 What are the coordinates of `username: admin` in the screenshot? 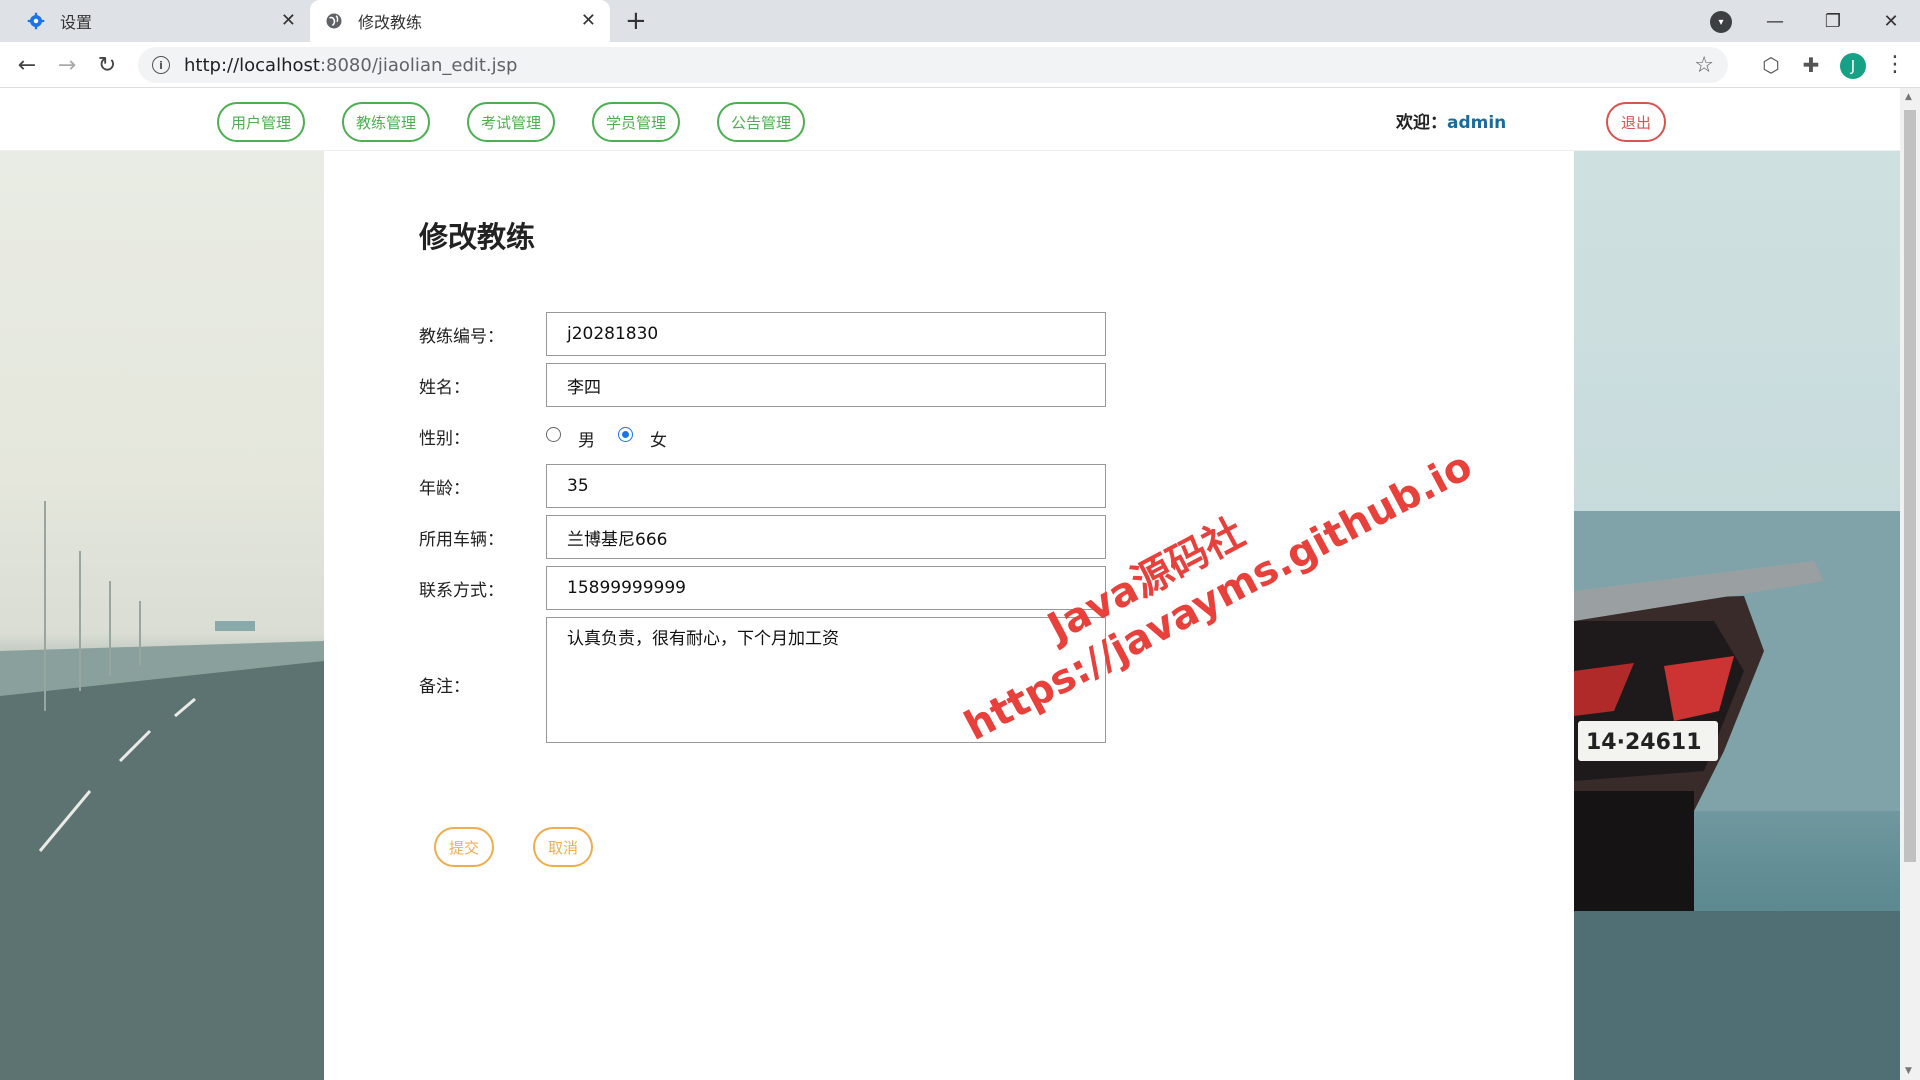 It's located at (1477, 123).